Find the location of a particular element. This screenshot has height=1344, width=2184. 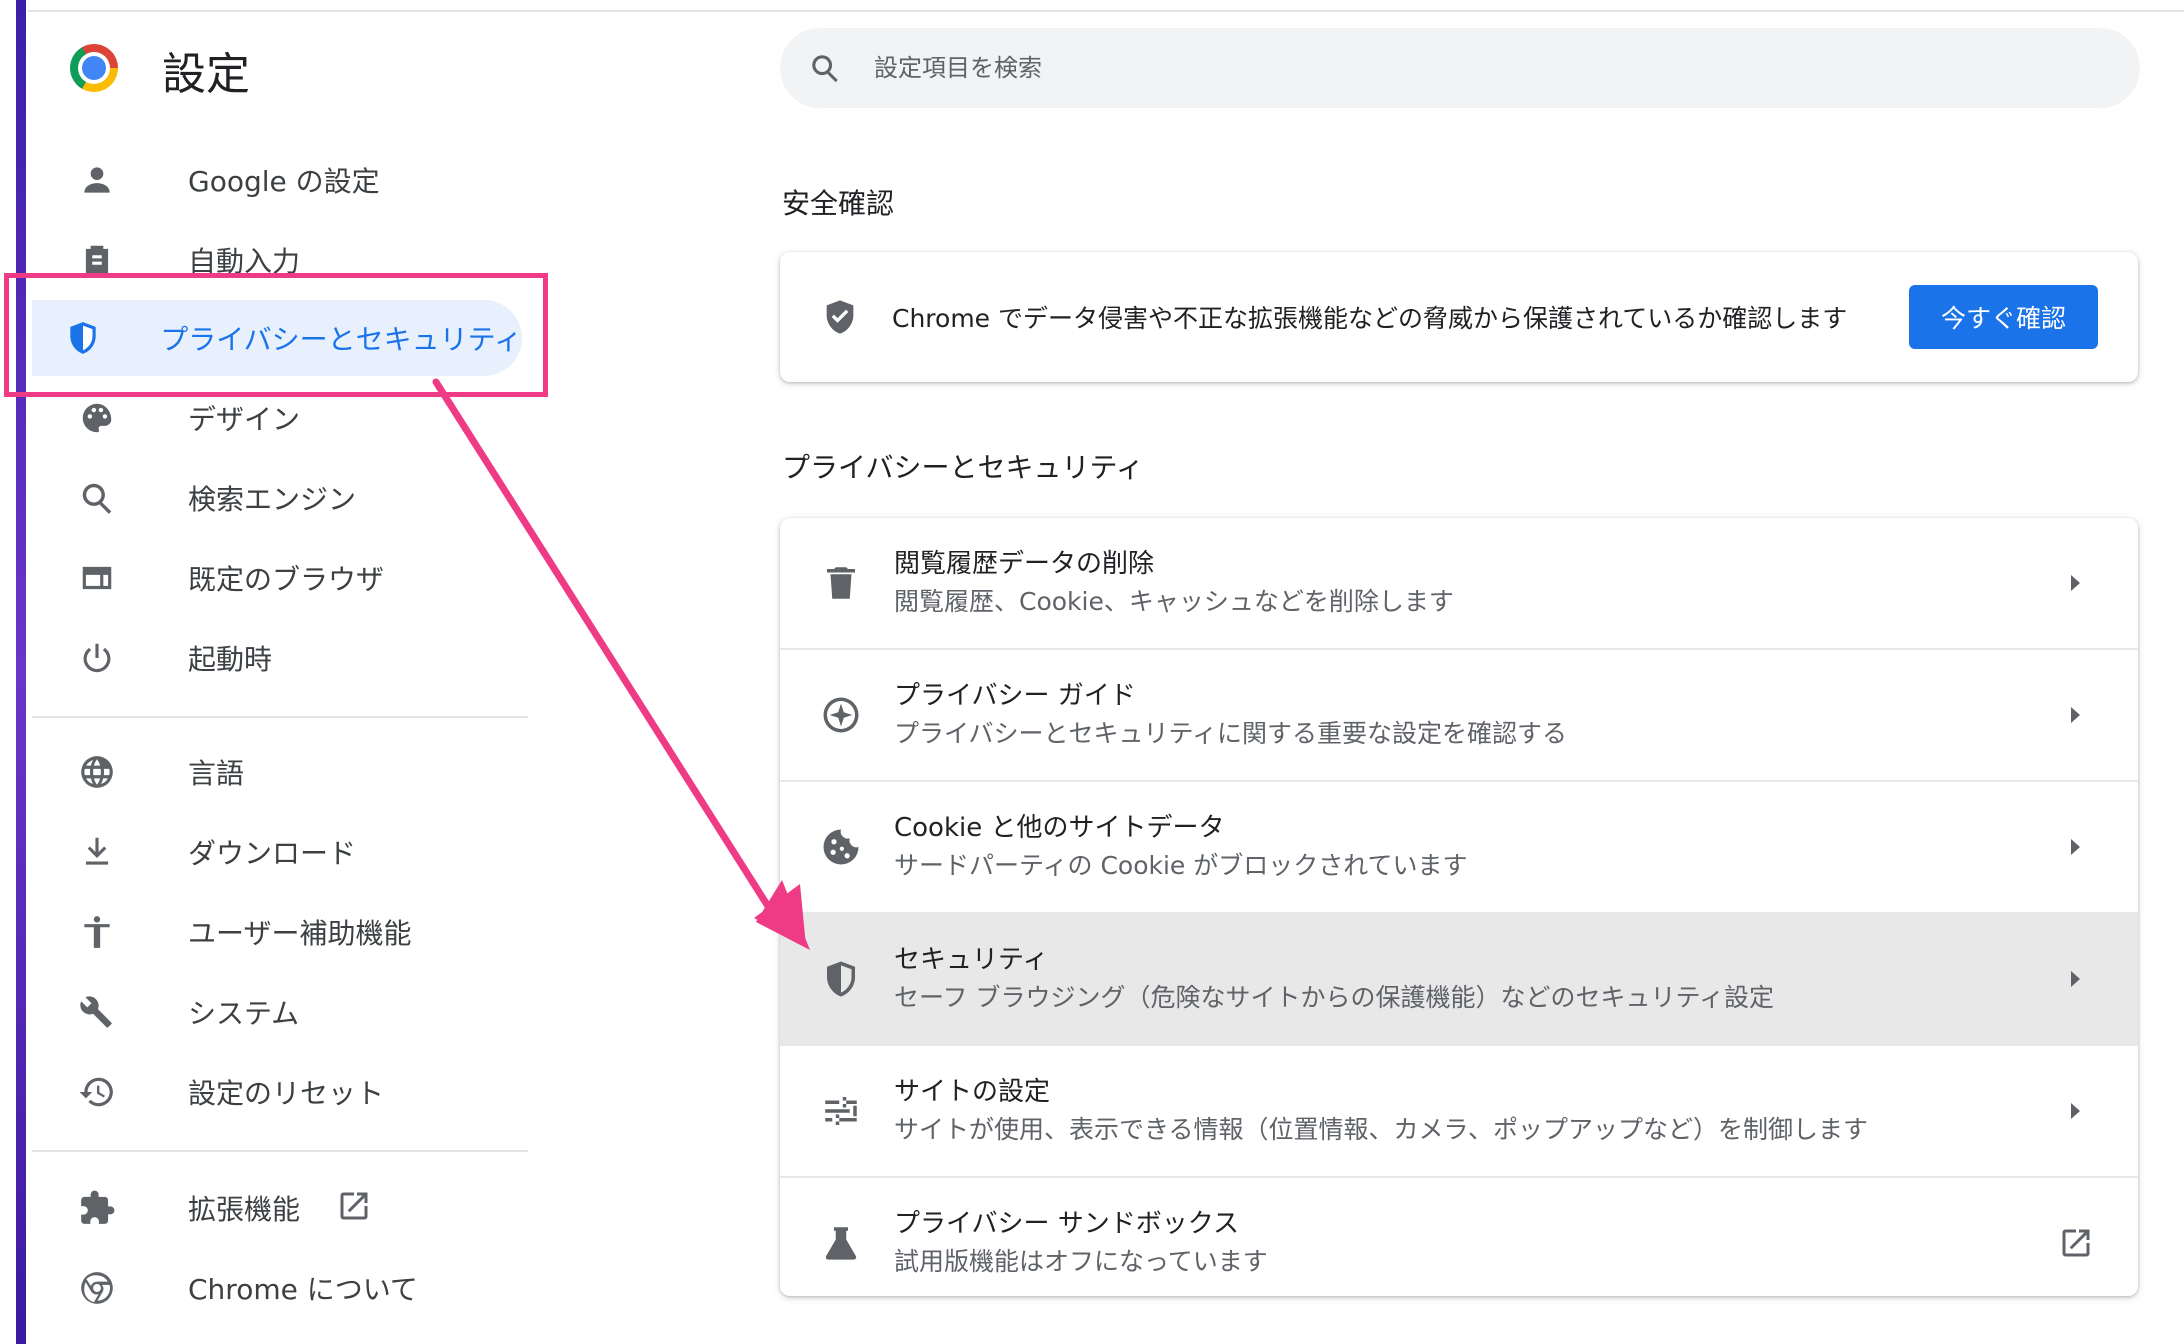

sidebar-item-label: 起動時 is located at coordinates (230, 659).